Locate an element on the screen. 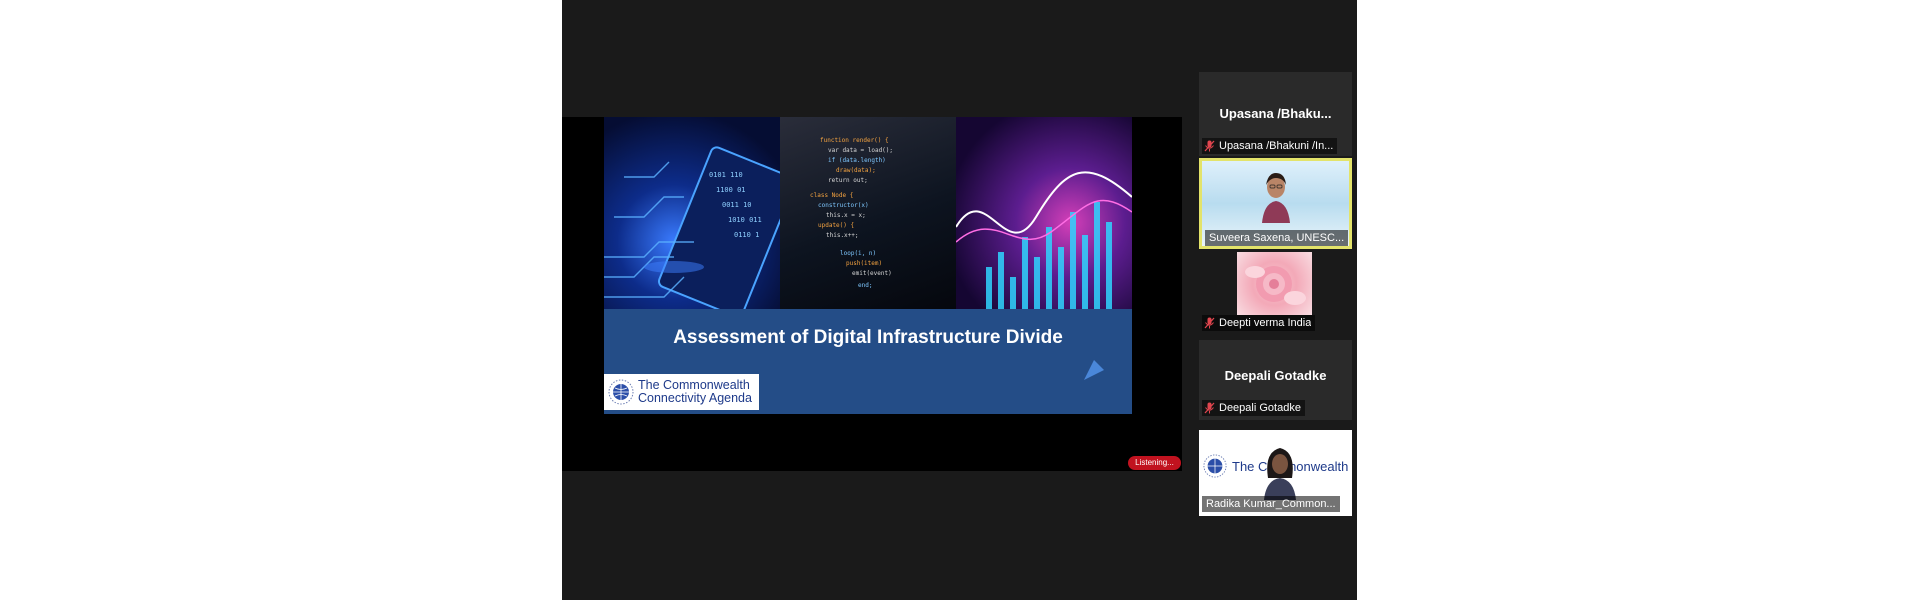 Image resolution: width=1920 pixels, height=600 pixels. commonwealth-logo: The Commonwealth Connectivity Agenda is located at coordinates (681, 392).